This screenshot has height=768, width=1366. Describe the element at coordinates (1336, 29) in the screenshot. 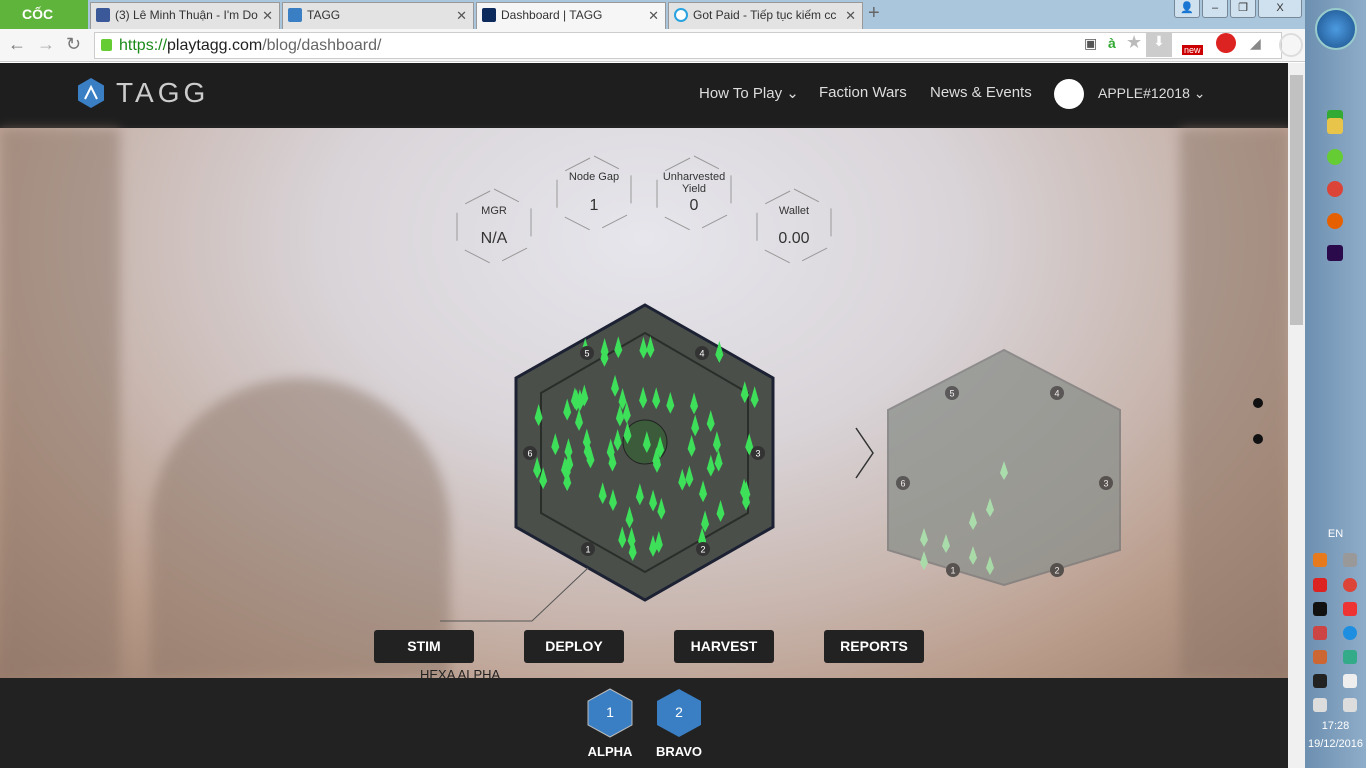

I see `windows-start-button` at that location.